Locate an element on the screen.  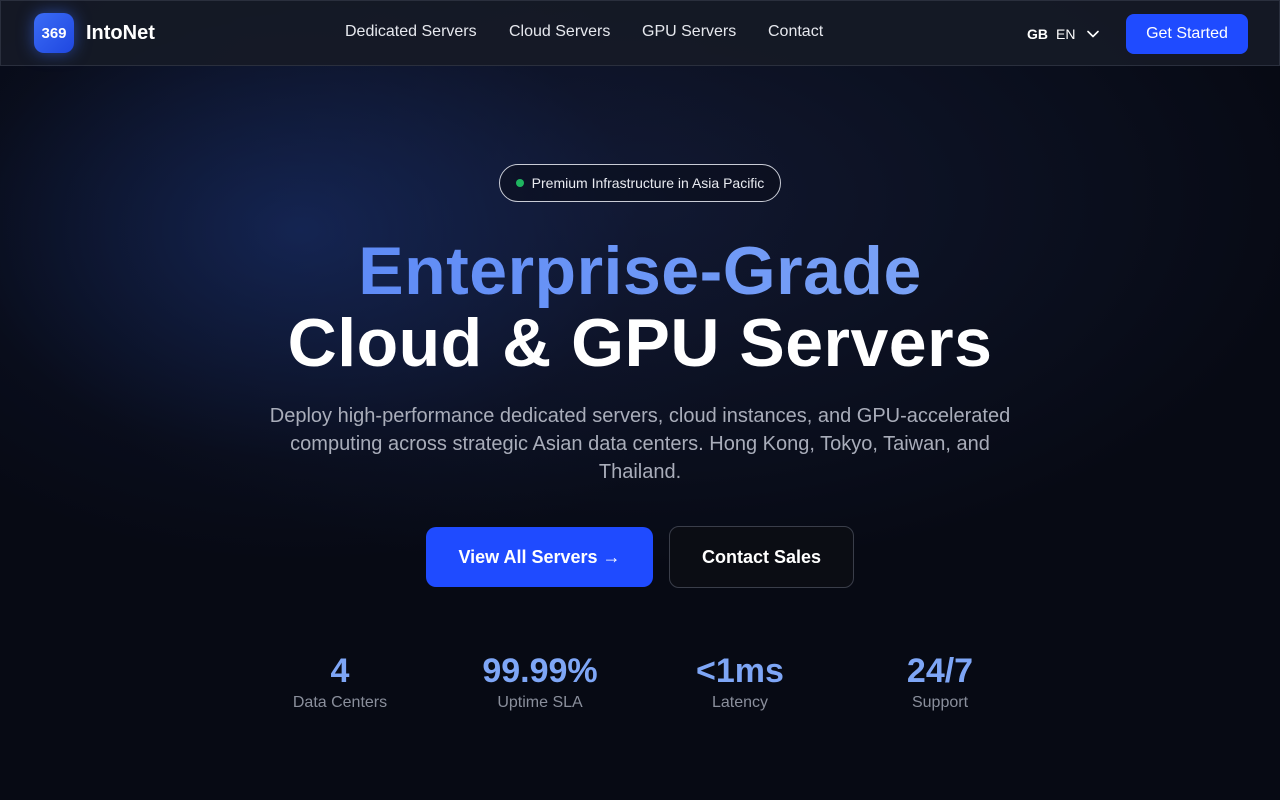
contact-sales-button: Contact Sales is located at coordinates (761, 557).